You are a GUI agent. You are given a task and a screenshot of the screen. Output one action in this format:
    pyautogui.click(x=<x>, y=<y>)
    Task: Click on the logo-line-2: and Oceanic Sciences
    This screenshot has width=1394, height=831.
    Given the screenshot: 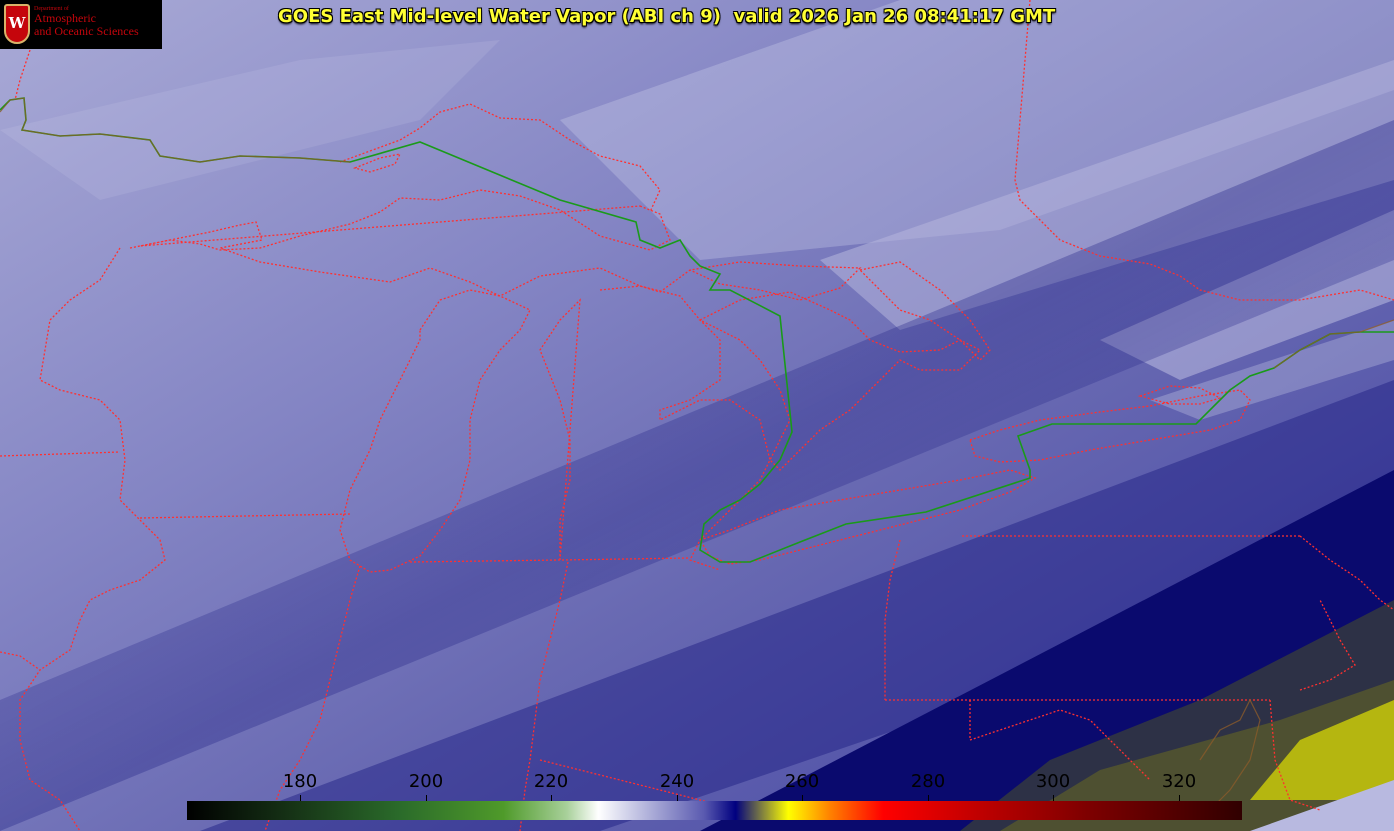 What is the action you would take?
    pyautogui.click(x=86, y=30)
    